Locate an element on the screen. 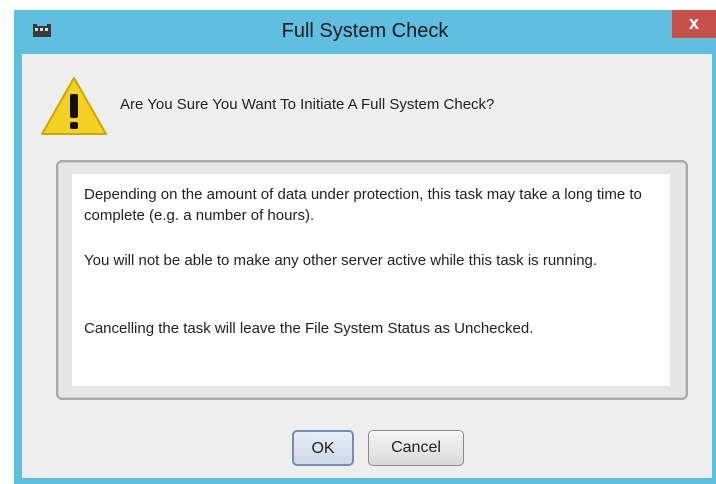  ok-button: OK is located at coordinates (323, 448).